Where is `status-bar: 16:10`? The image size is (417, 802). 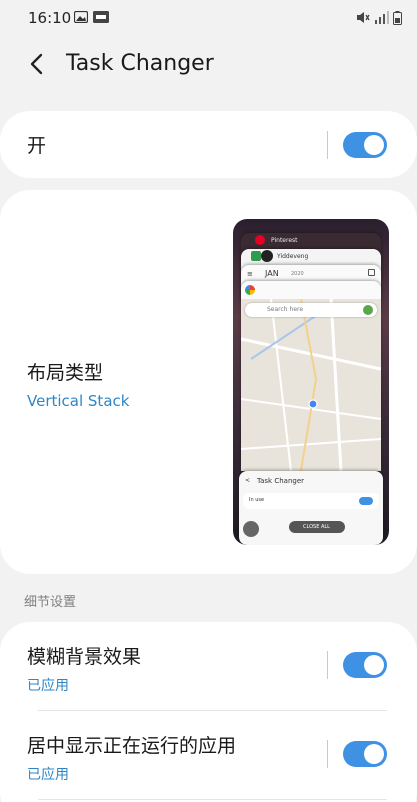 status-bar: 16:10 is located at coordinates (208, 18).